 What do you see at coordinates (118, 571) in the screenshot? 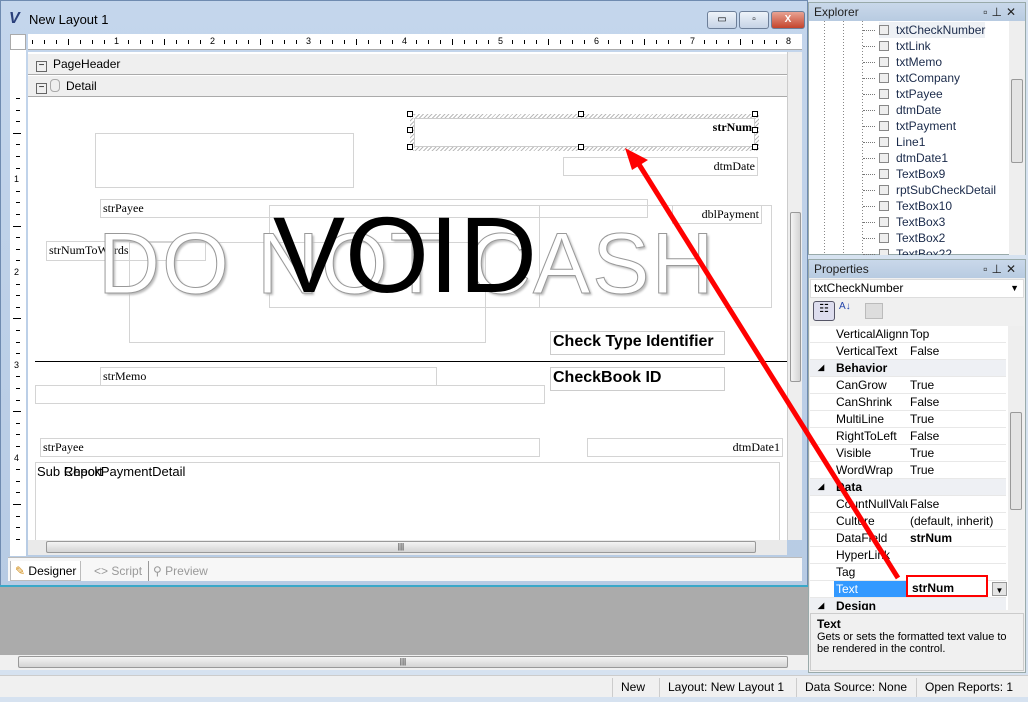
I see `tab-script: <> Script` at bounding box center [118, 571].